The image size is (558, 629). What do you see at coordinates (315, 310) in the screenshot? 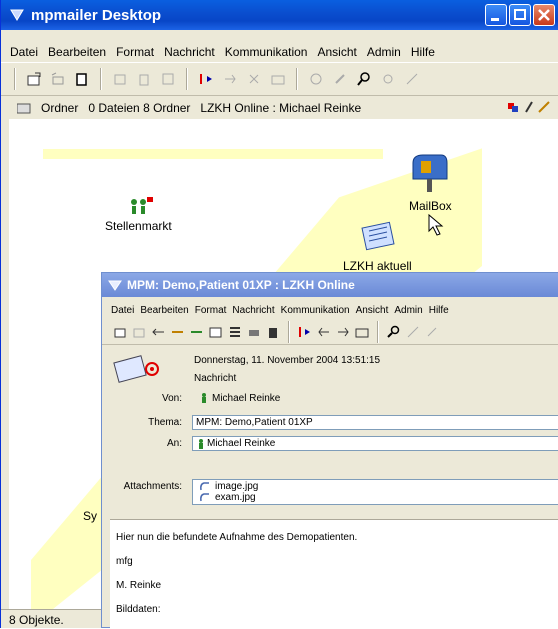
I see `message-menu-kommunikation: Kommunikation` at bounding box center [315, 310].